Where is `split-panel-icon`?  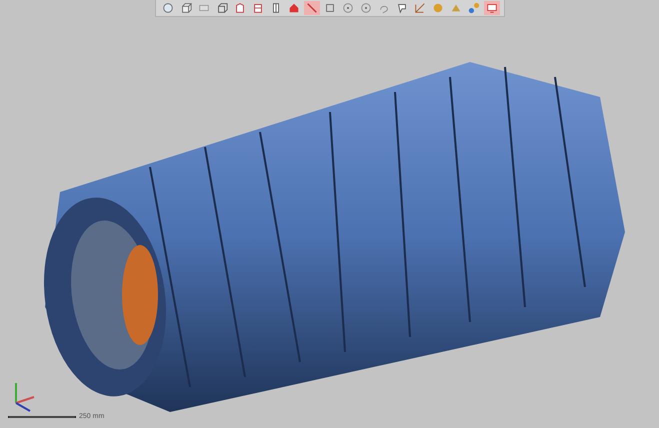 split-panel-icon is located at coordinates (258, 8).